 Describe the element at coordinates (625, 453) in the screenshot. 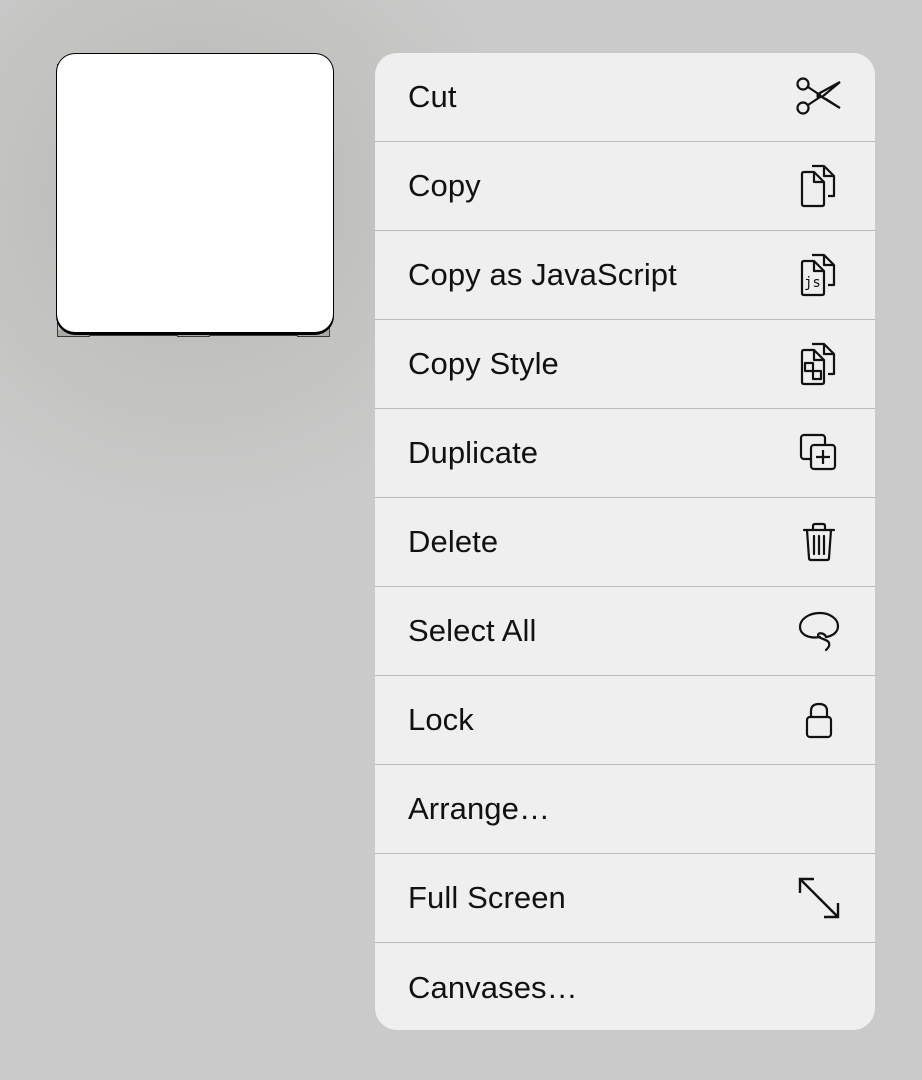

I see `menu-item-duplicate: Duplicate` at that location.